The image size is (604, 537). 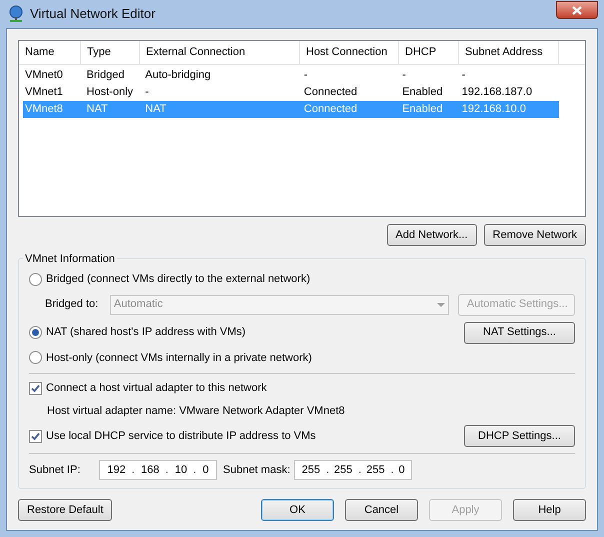 I want to click on table-cell-text: Host-only, so click(x=110, y=92).